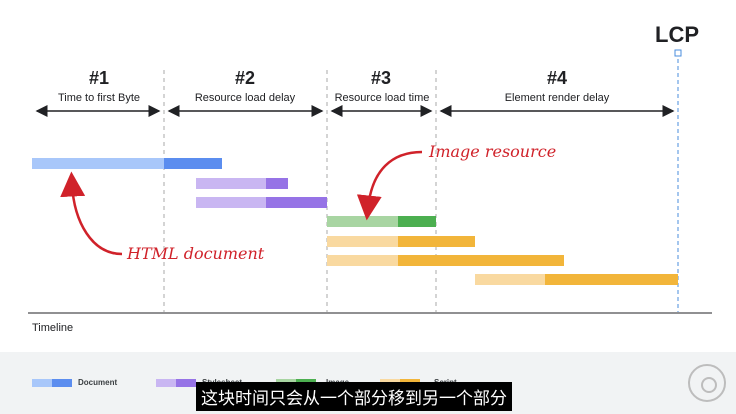  Describe the element at coordinates (98, 382) in the screenshot. I see `legend-document-label: Document` at that location.